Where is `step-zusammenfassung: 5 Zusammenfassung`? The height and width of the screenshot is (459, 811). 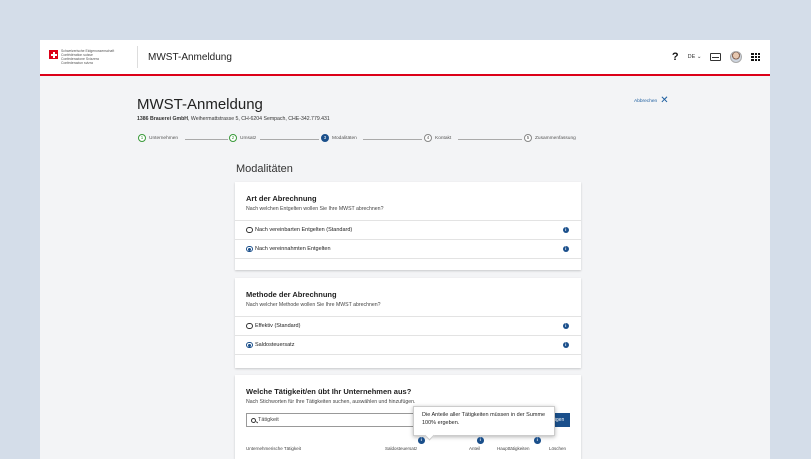 step-zusammenfassung: 5 Zusammenfassung is located at coordinates (550, 138).